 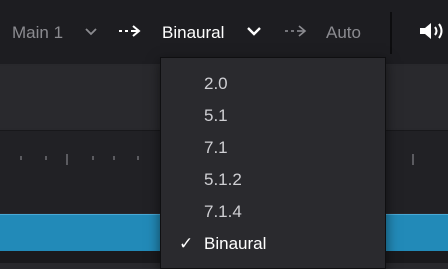 I want to click on checkmark-icon: ✓, so click(x=186, y=243).